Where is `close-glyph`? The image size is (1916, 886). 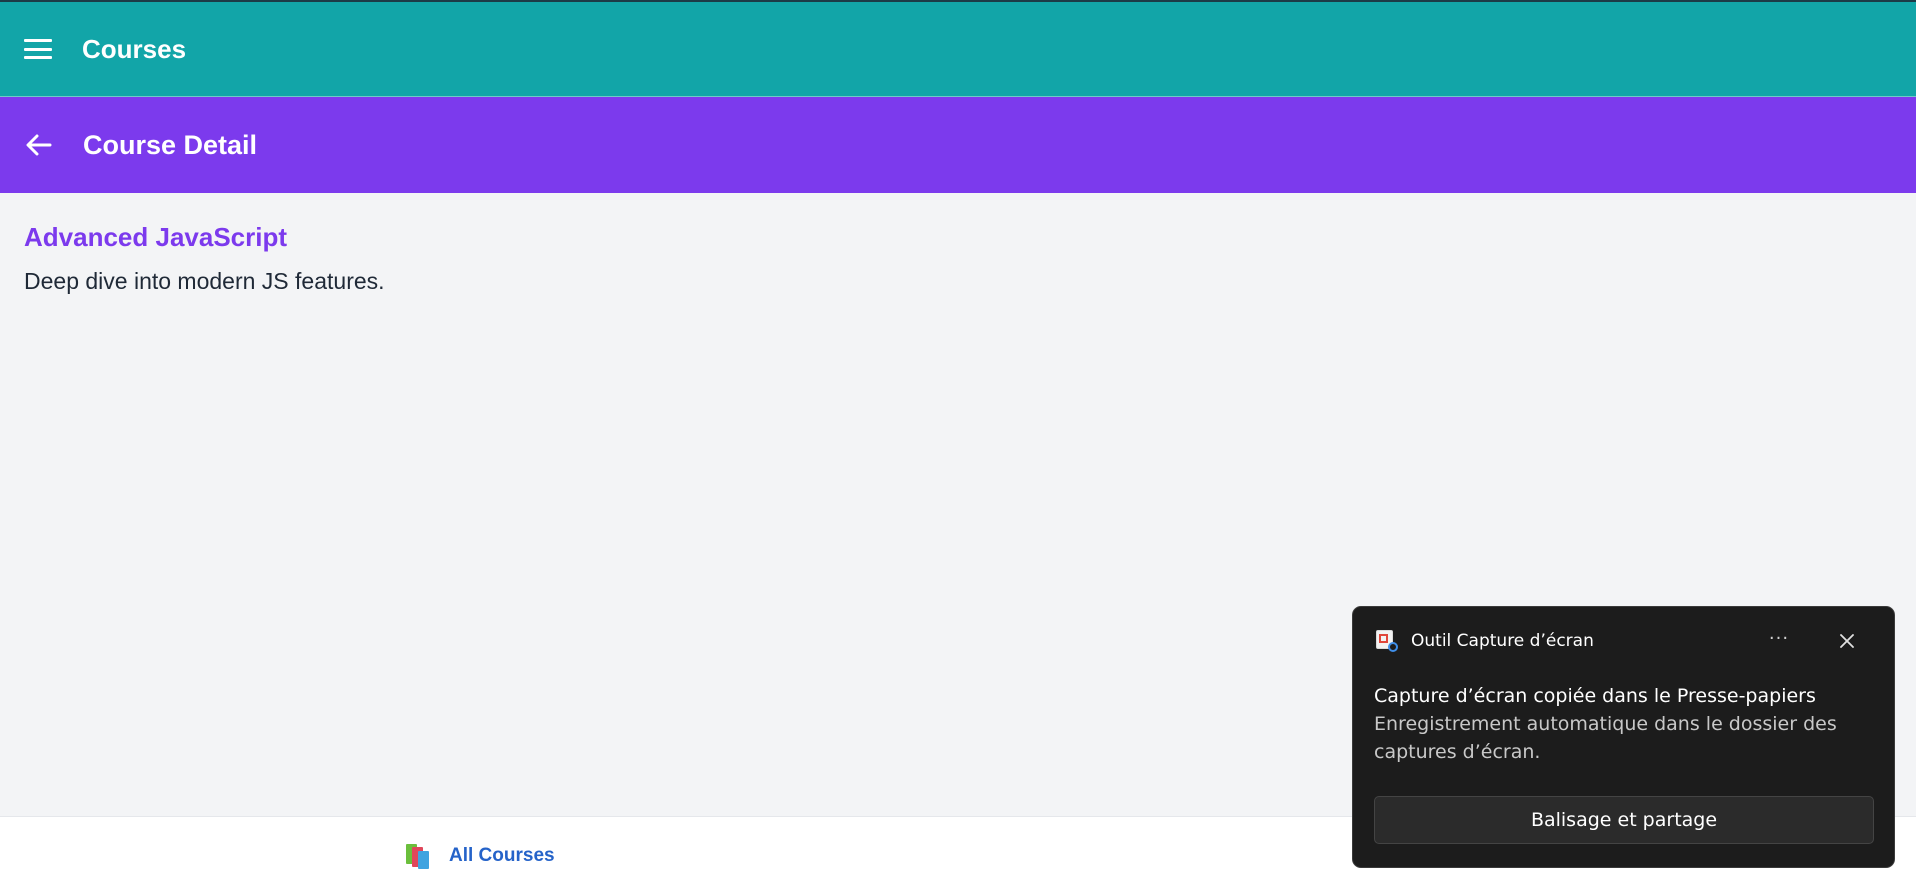
close-glyph is located at coordinates (1847, 641).